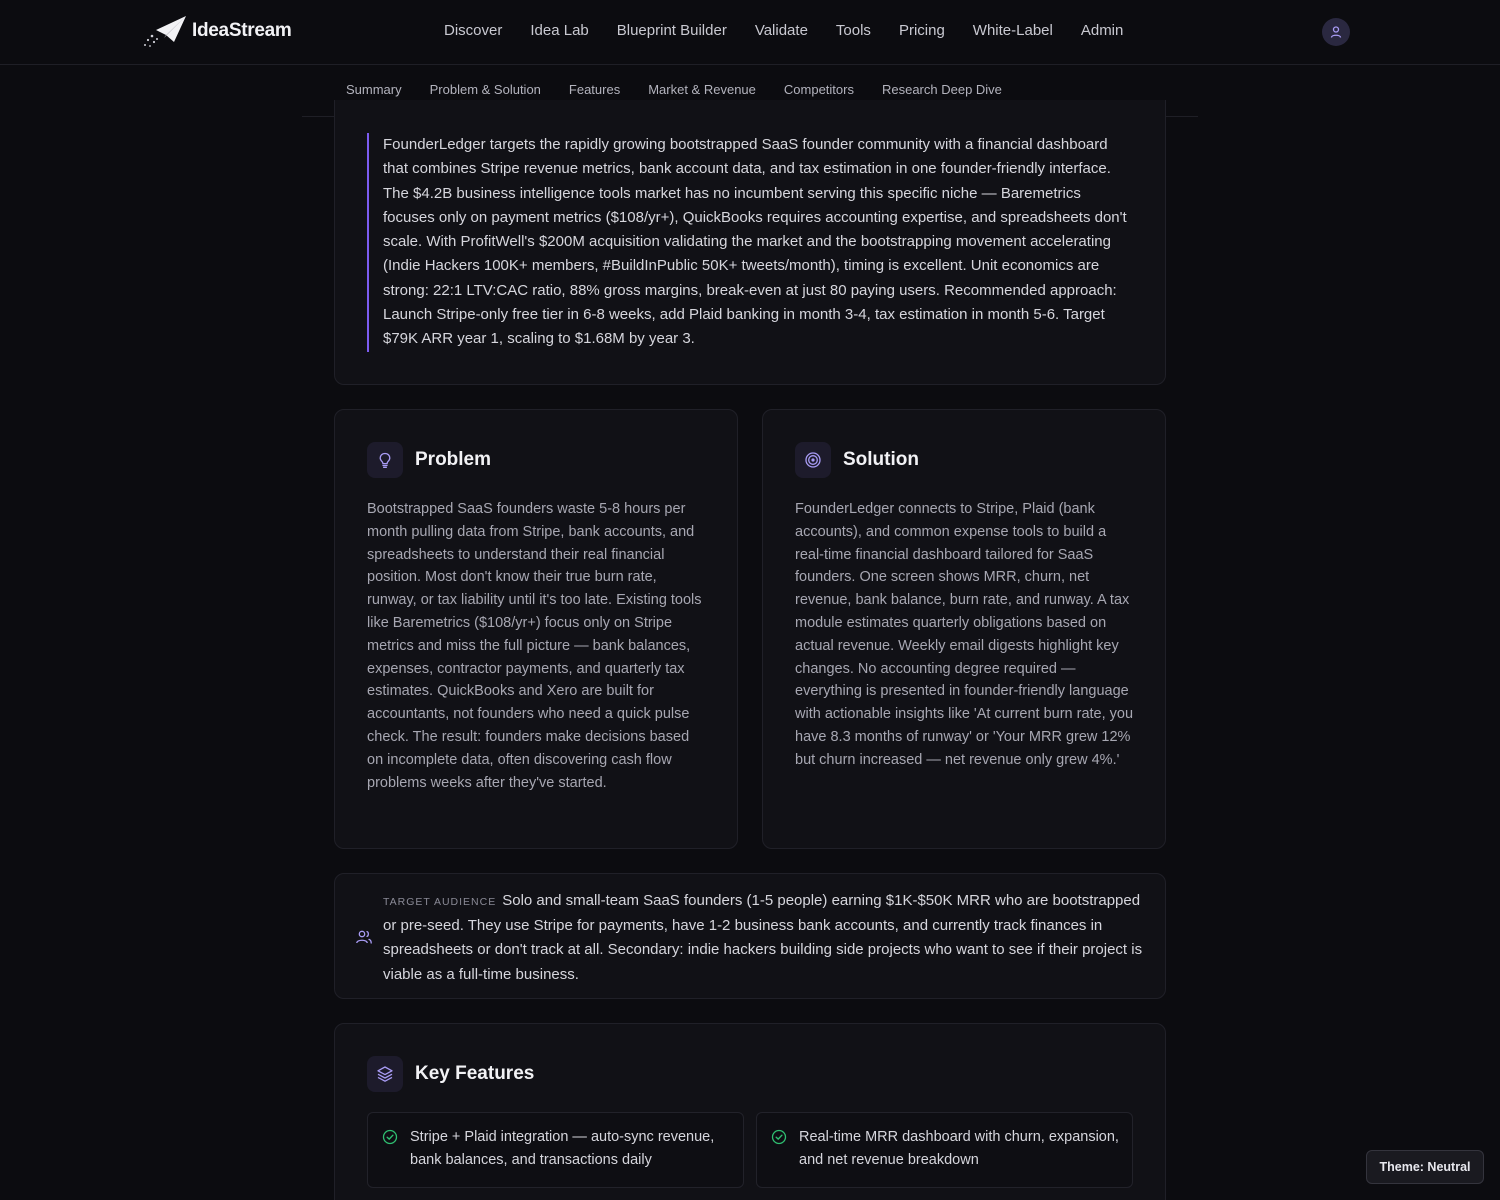 The width and height of the screenshot is (1500, 1200). I want to click on brand-logo: IdeaStream, so click(217, 31).